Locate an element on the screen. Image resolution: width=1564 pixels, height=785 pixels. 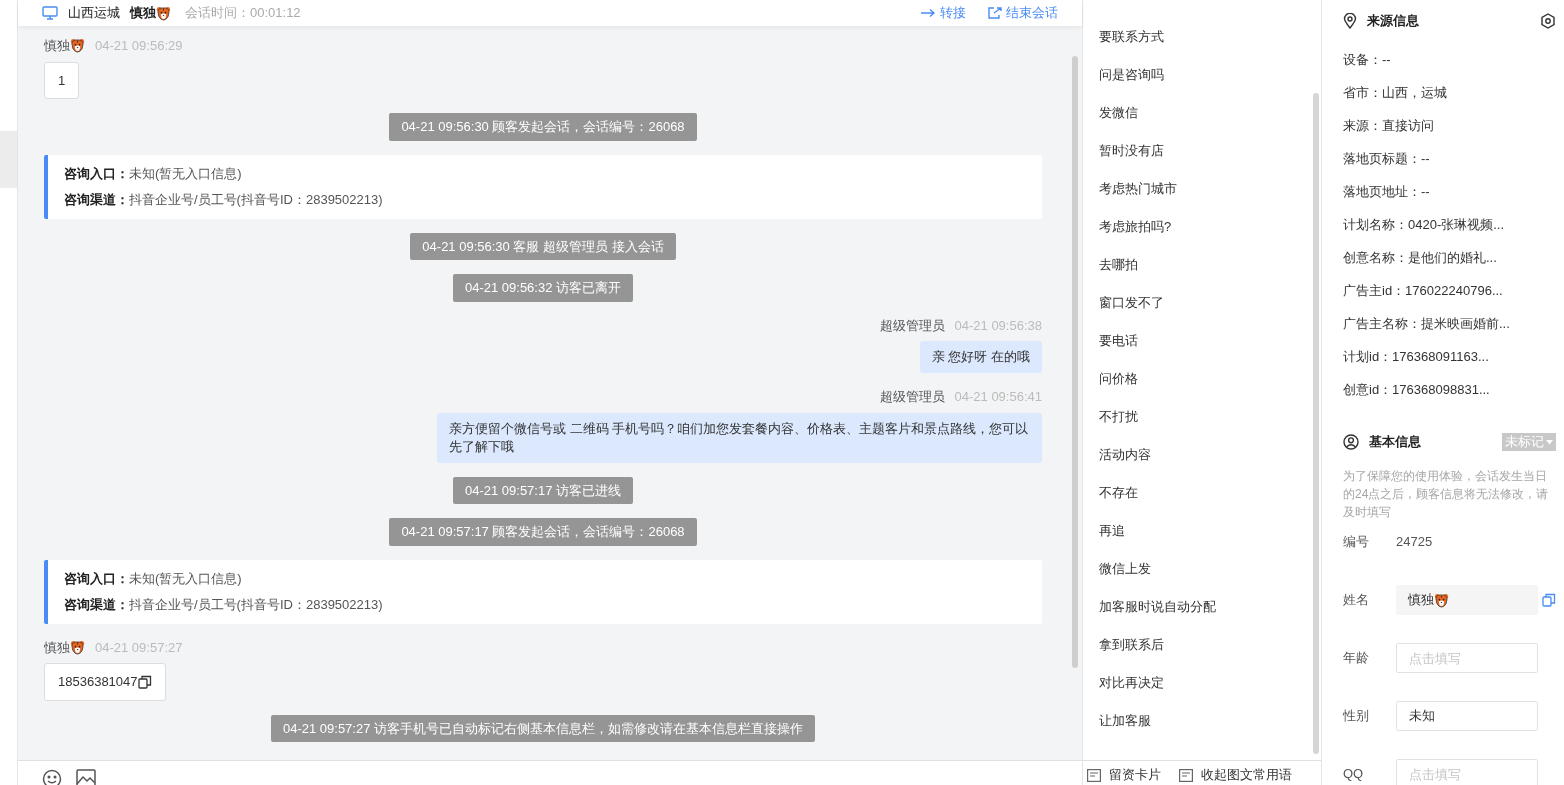
quick-reply-item: 对比再决定 is located at coordinates (1206, 683).